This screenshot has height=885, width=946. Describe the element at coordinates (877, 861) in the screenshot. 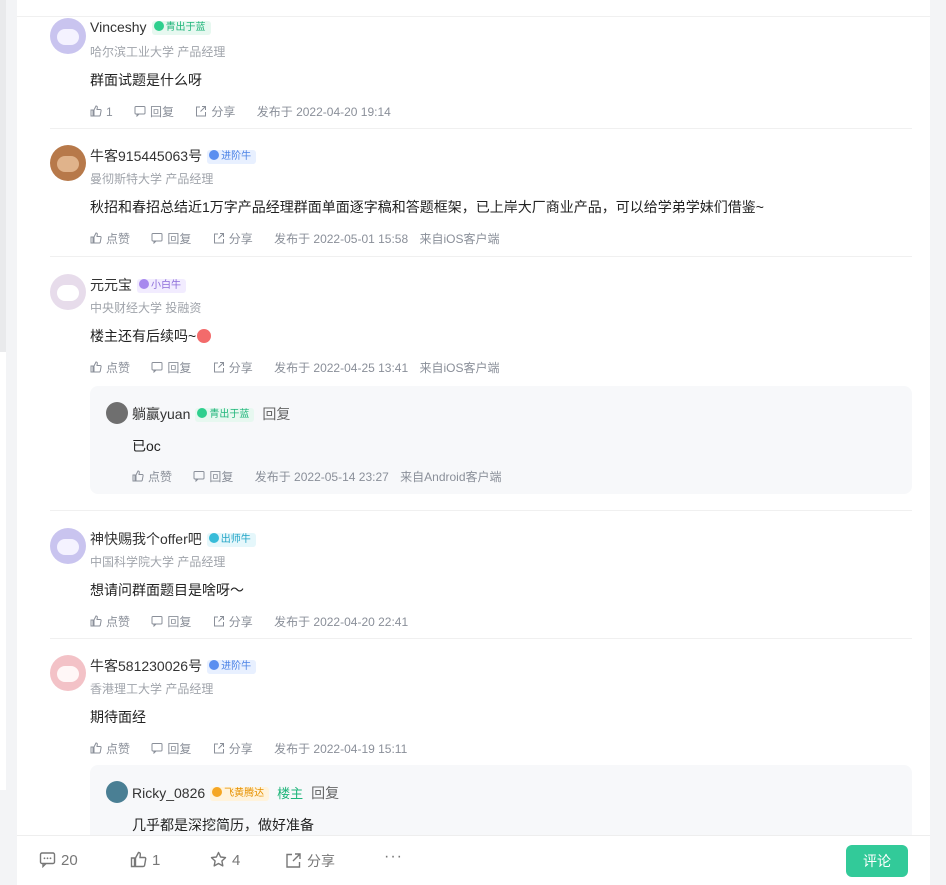

I see `comment-button: 评论` at that location.